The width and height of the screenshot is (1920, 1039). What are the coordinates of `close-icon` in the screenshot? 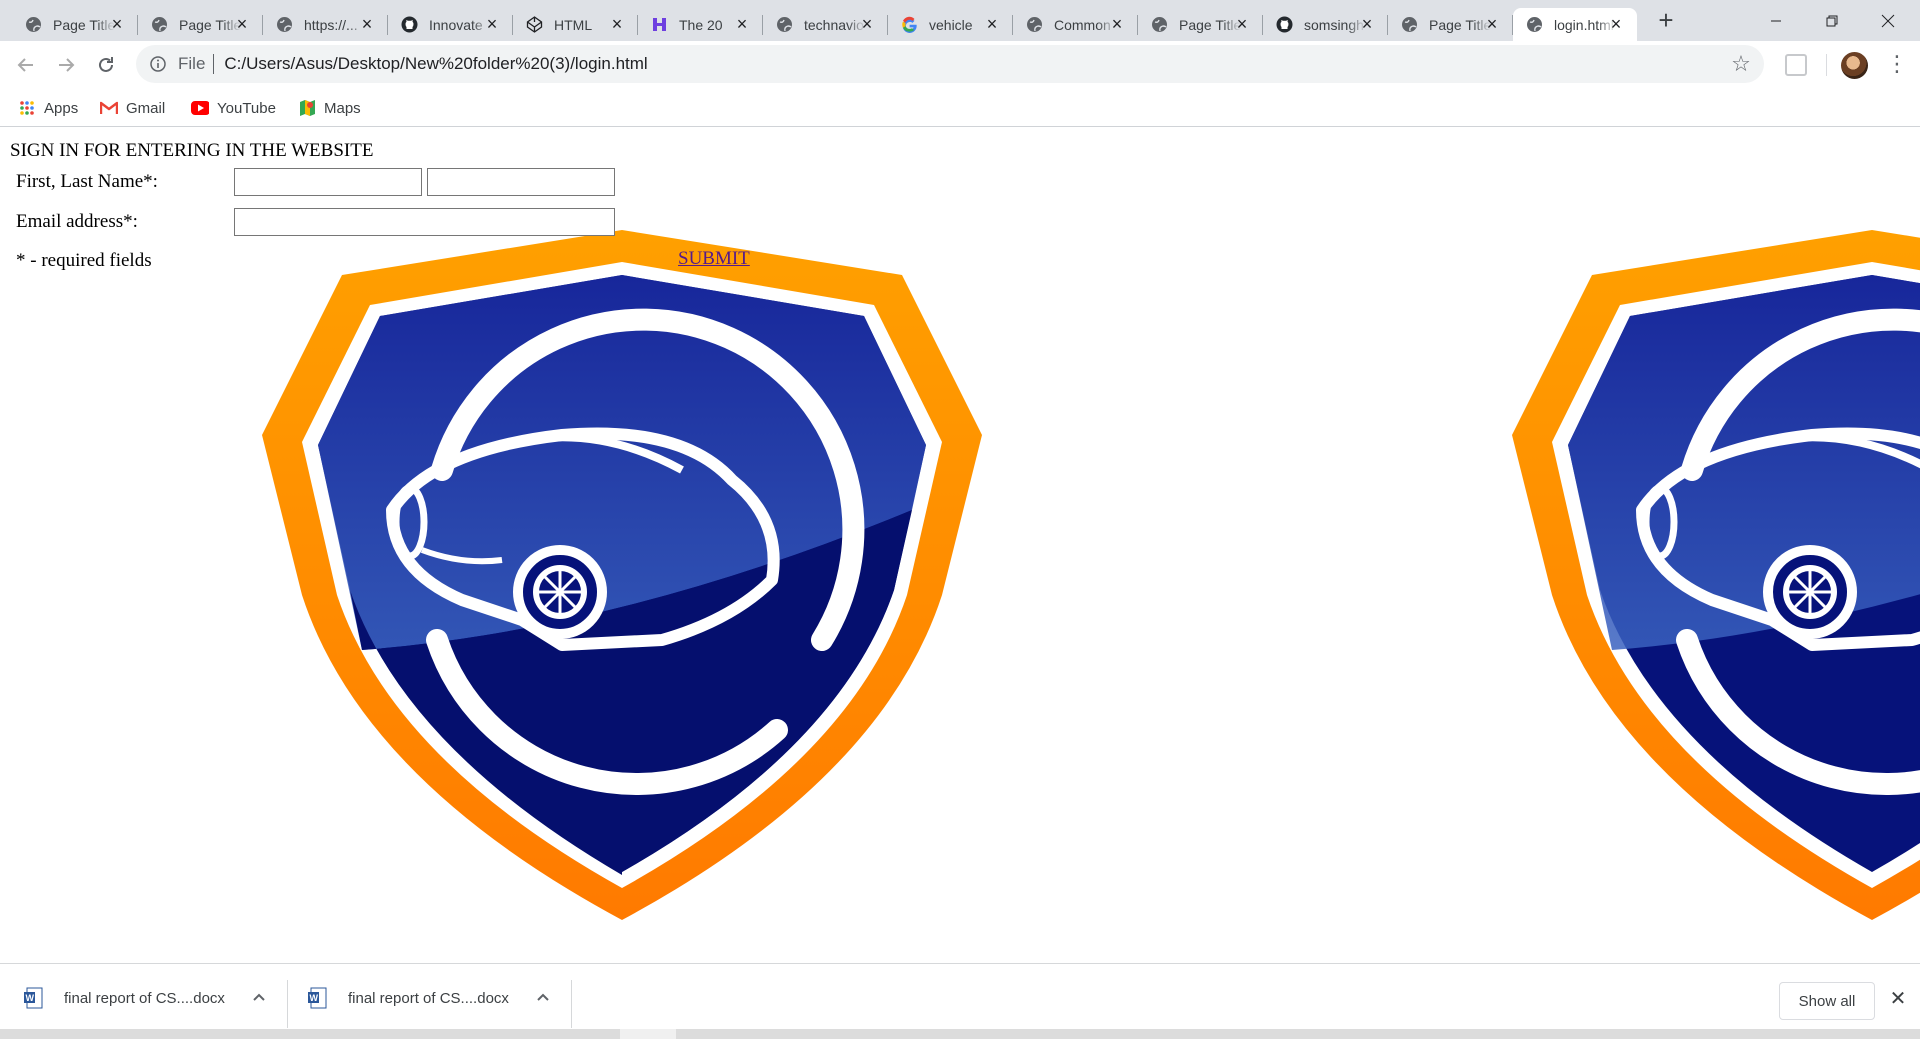 It's located at (1888, 20).